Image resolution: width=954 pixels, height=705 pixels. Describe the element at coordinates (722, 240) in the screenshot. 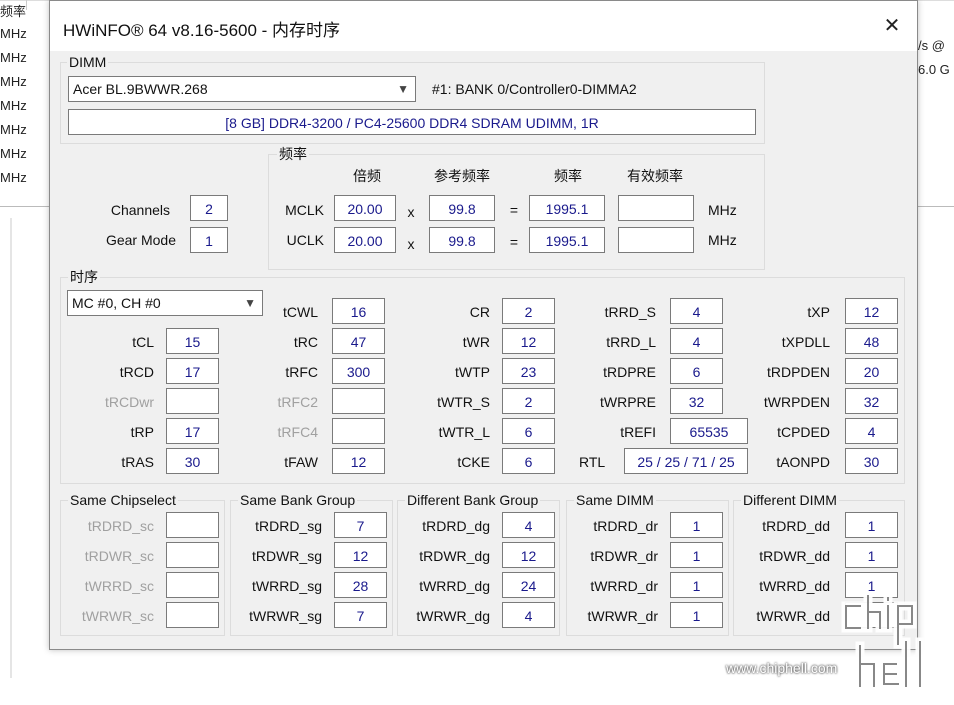

I see `uclk-unit: MHz` at that location.